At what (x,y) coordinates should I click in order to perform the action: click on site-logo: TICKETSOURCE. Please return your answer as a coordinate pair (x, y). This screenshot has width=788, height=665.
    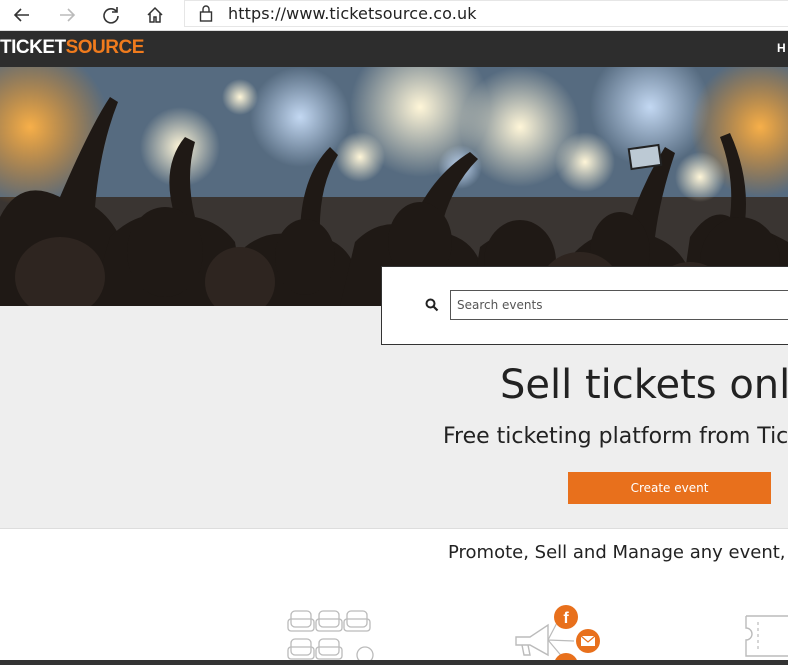
    Looking at the image, I should click on (72, 48).